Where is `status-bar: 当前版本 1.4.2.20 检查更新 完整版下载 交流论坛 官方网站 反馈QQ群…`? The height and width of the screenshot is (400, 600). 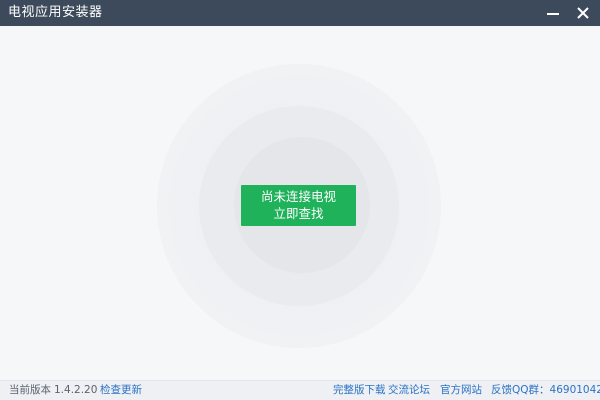 status-bar: 当前版本 1.4.2.20 检查更新 完整版下载 交流论坛 官方网站 反馈QQ群… is located at coordinates (300, 390).